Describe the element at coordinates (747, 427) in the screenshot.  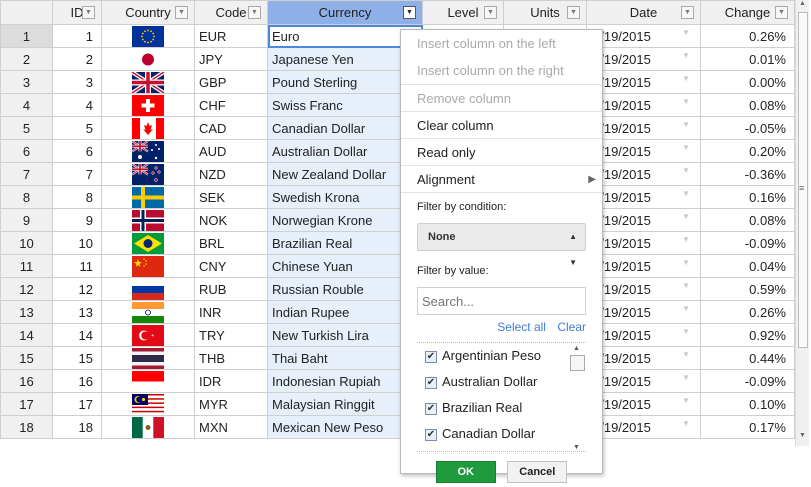
I see `cell-change: 0.17%` at that location.